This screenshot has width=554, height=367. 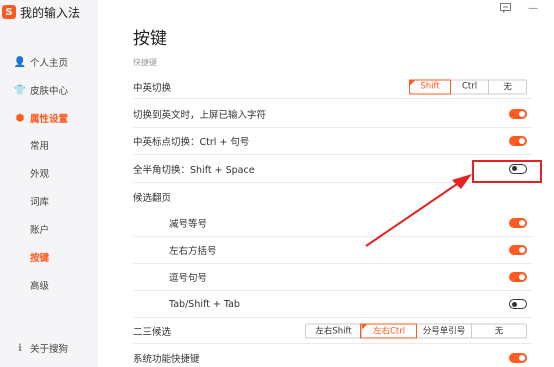 What do you see at coordinates (333, 355) in the screenshot?
I see `setting-row-system-shortcuts: 系统功能快捷键` at bounding box center [333, 355].